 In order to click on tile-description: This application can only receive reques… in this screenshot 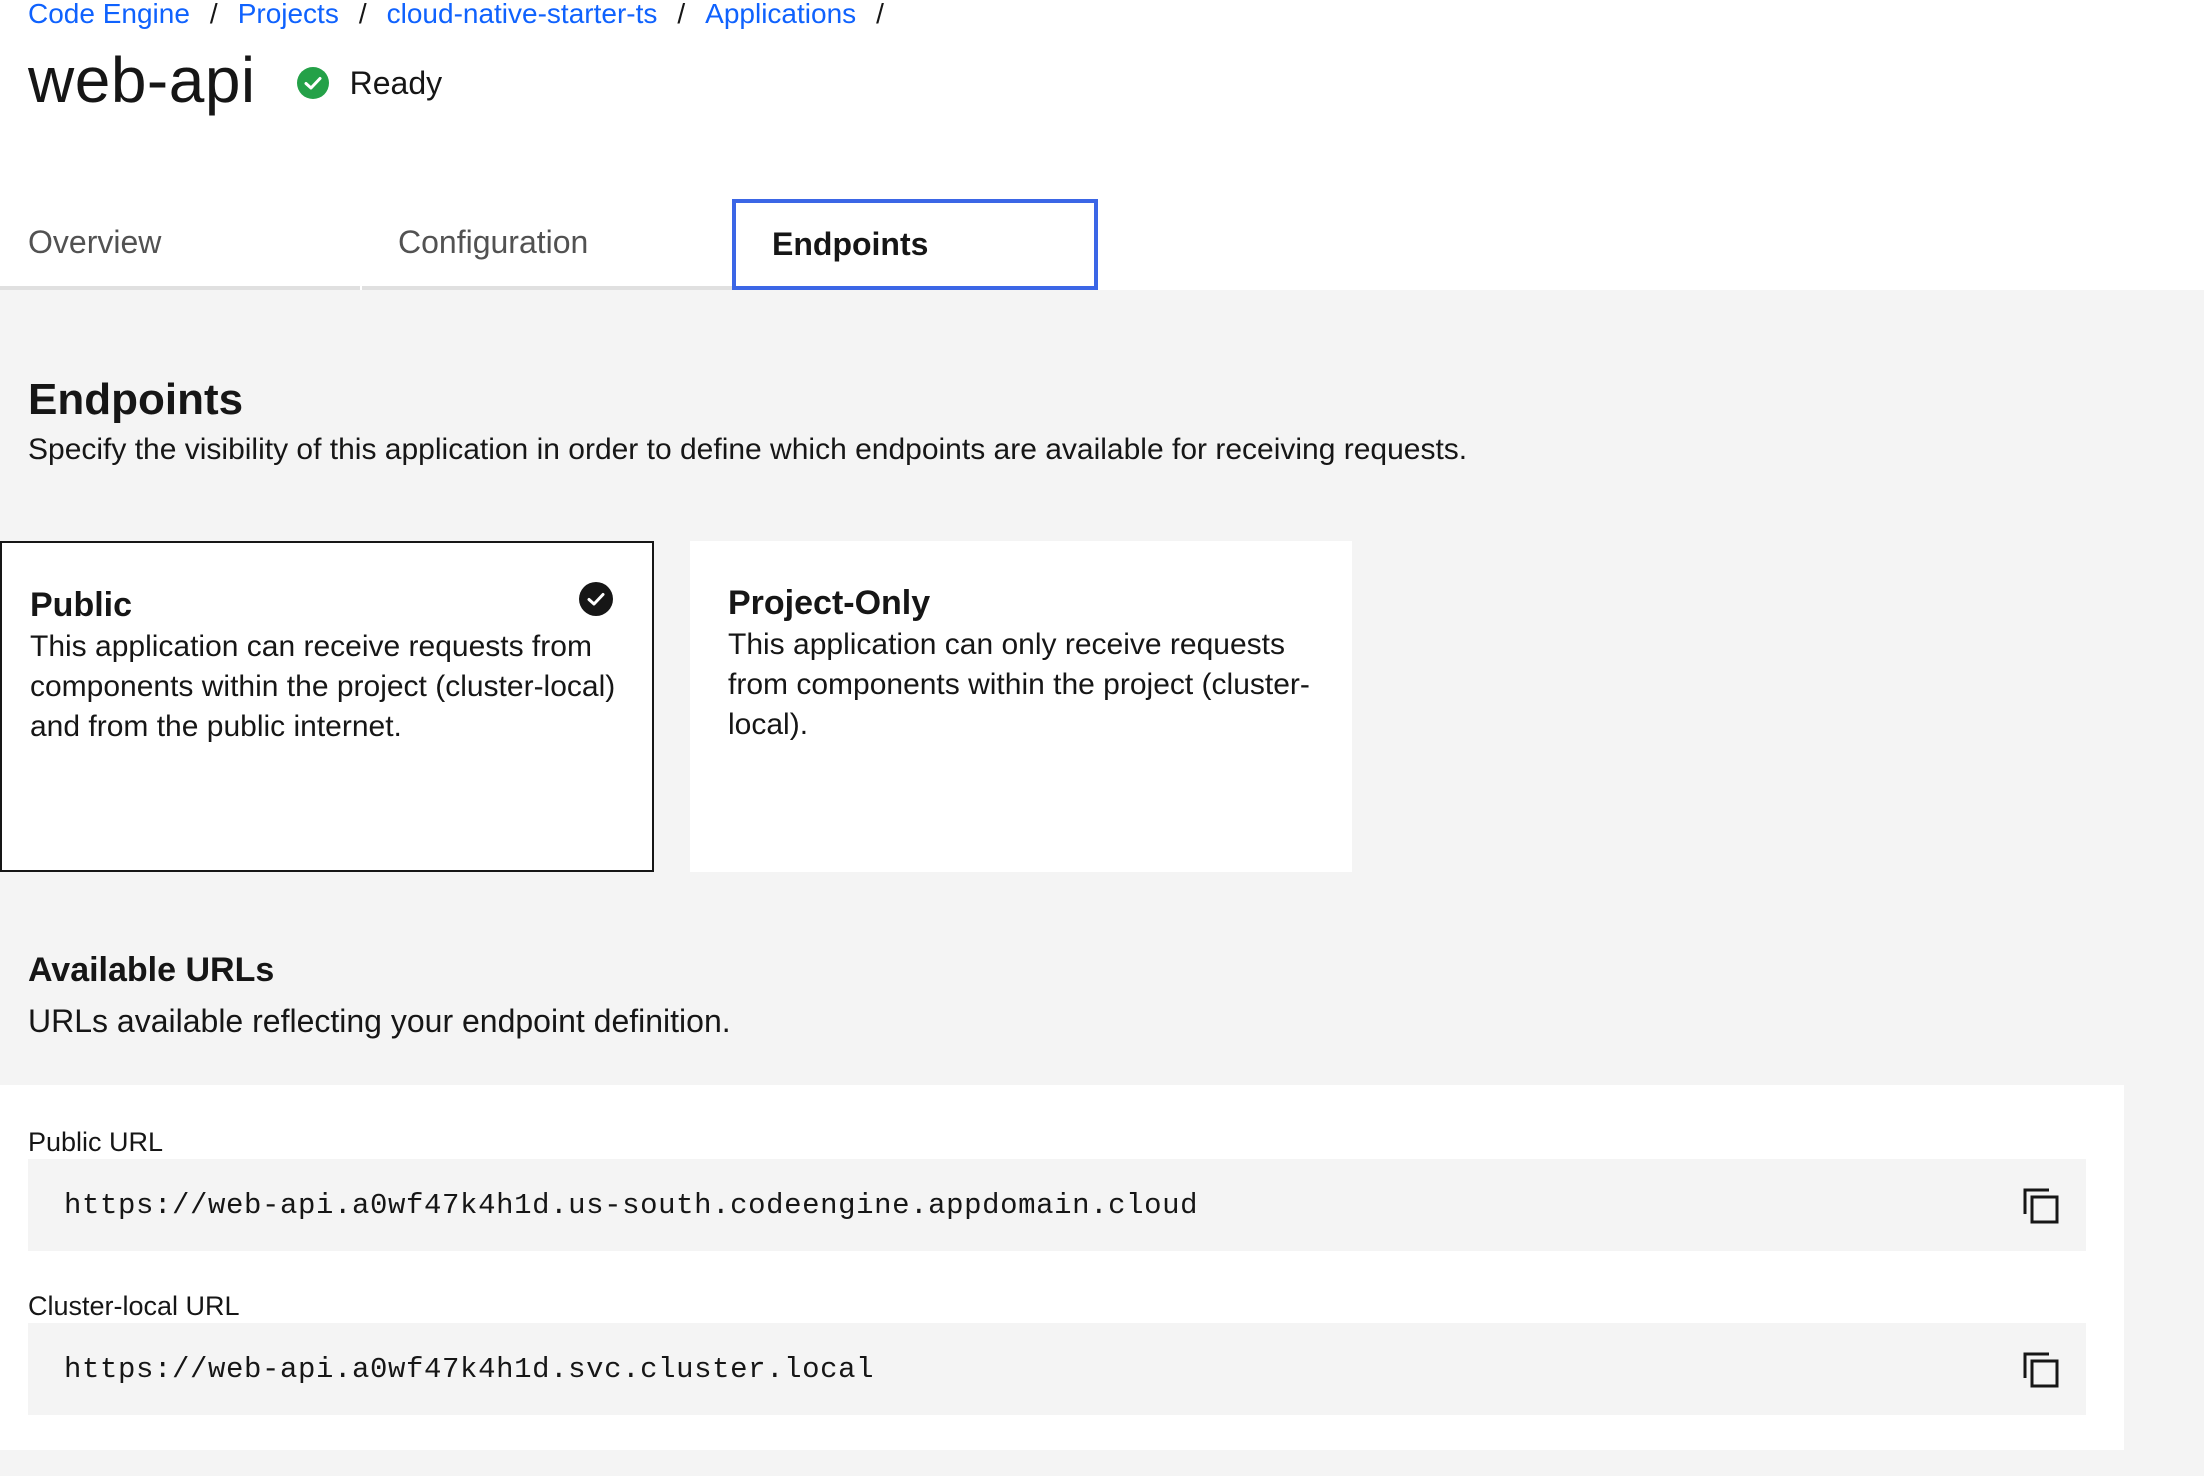, I will do `click(1019, 684)`.